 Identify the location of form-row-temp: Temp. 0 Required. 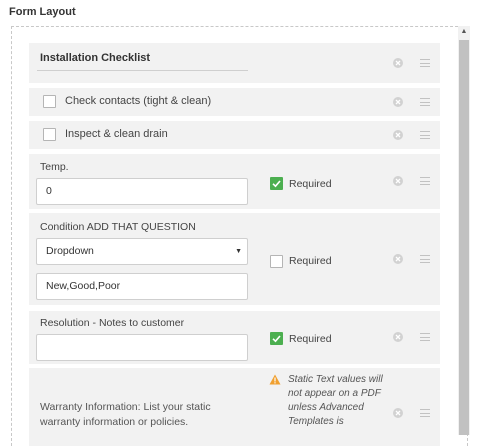
(234, 181).